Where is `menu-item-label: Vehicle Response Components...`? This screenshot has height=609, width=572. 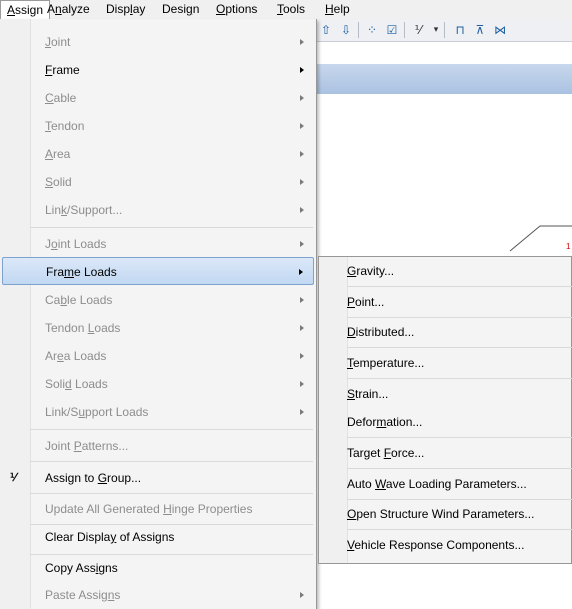 menu-item-label: Vehicle Response Components... is located at coordinates (436, 545).